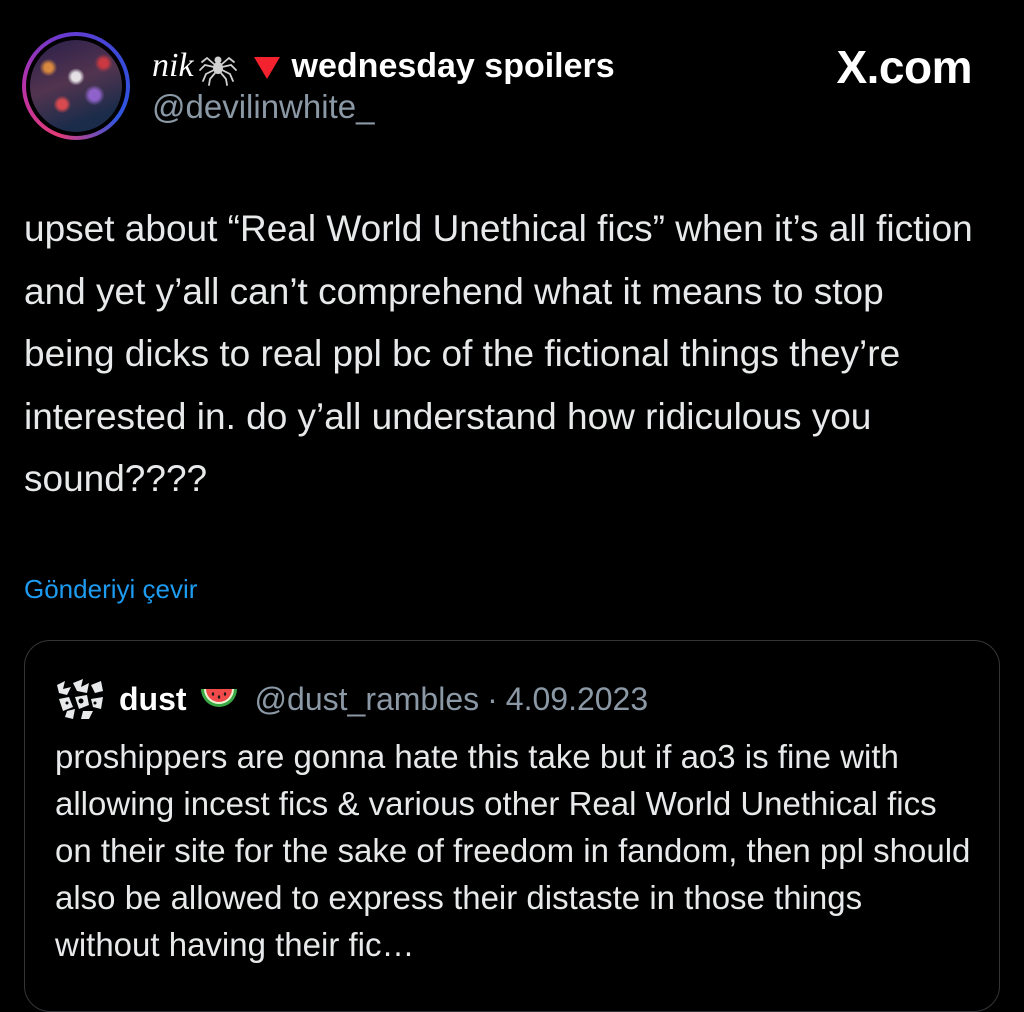 This screenshot has height=1012, width=1024. I want to click on author-name-italic: nik, so click(173, 65).